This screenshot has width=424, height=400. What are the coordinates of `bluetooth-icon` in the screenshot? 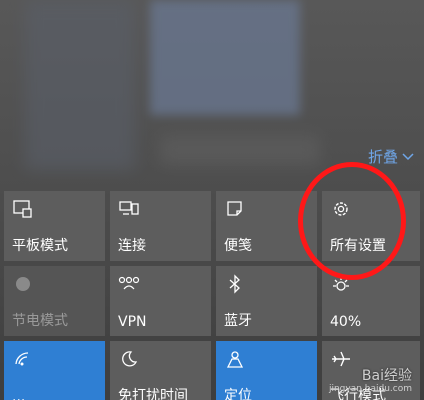 It's located at (235, 284).